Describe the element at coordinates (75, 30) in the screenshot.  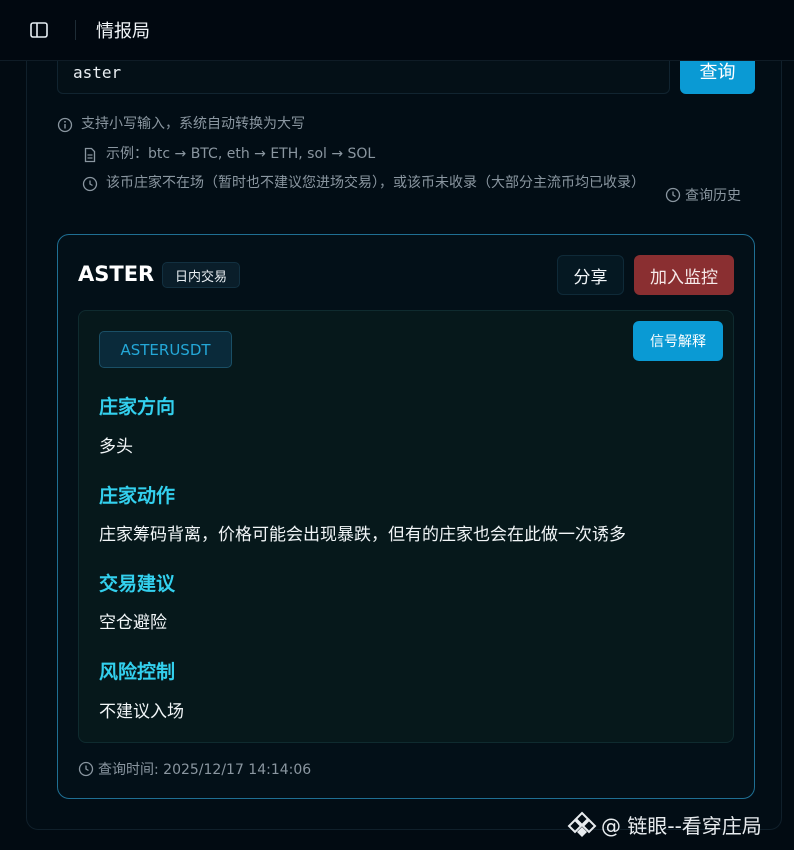
I see `topbar-divider` at that location.